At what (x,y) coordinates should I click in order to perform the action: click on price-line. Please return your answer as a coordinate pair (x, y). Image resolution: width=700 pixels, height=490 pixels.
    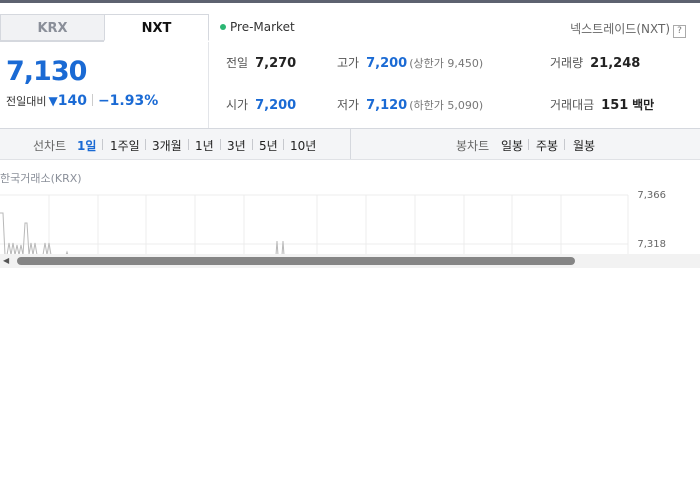
    Looking at the image, I should click on (142, 233).